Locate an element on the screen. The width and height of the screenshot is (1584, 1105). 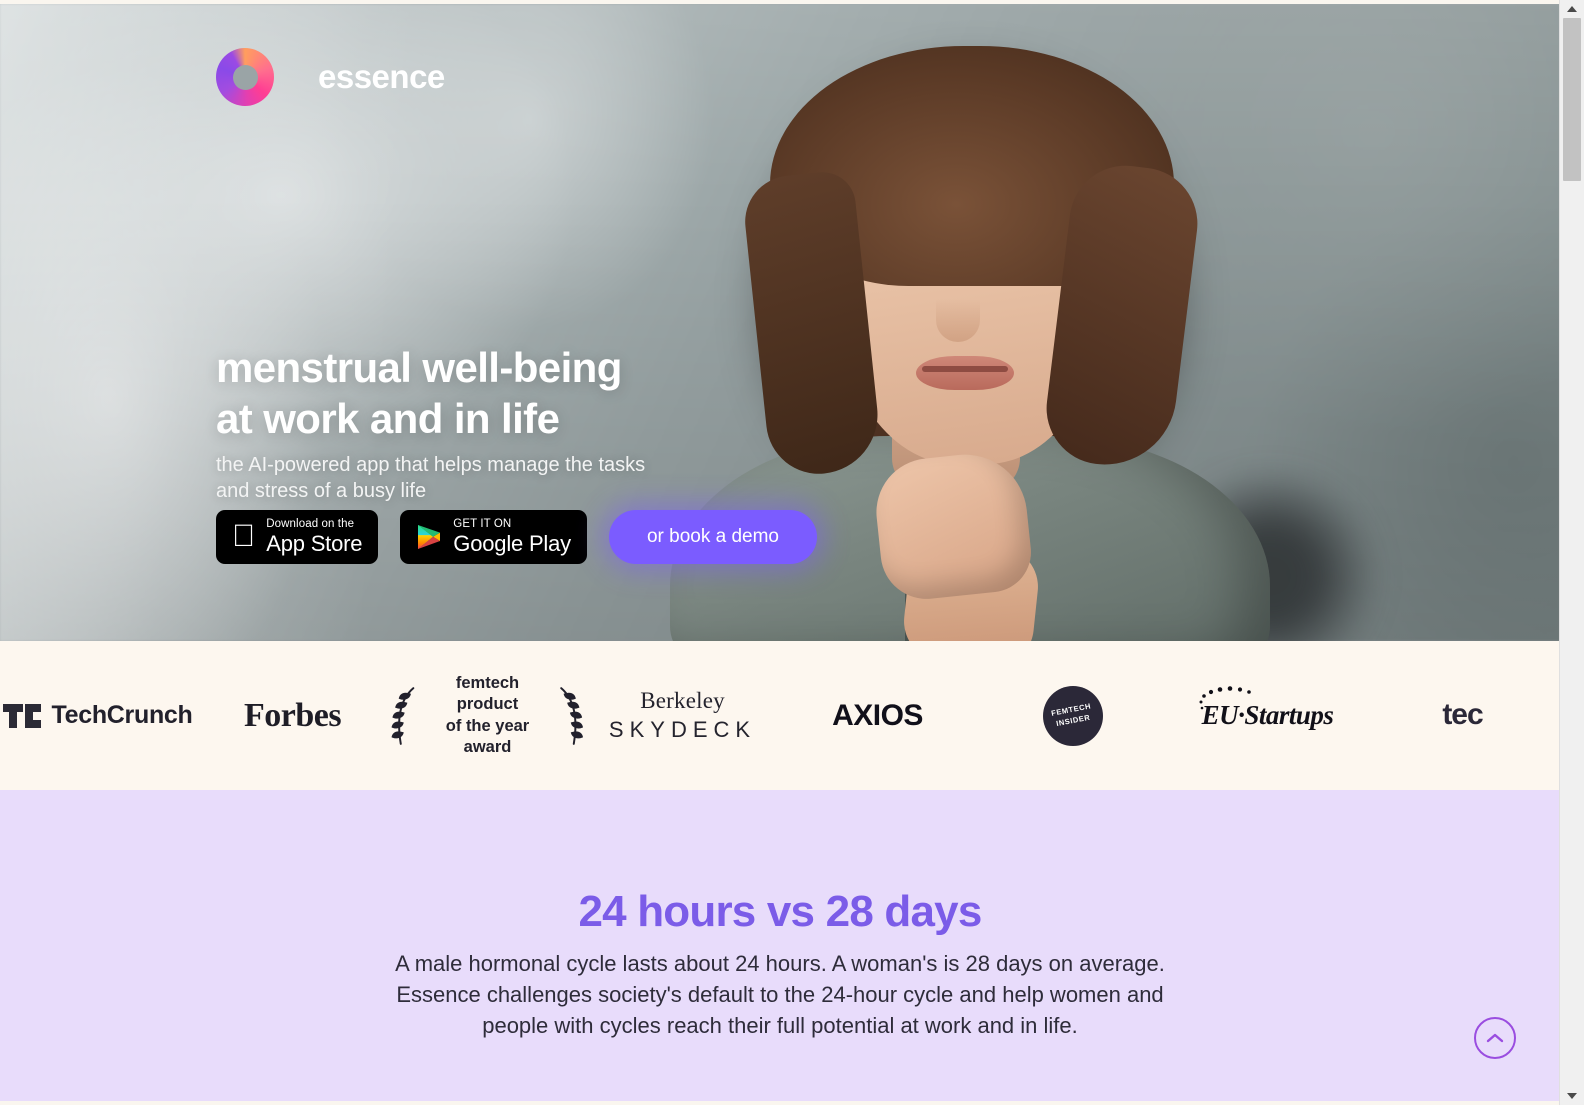
press-logo-label: AXIOS is located at coordinates (877, 715).